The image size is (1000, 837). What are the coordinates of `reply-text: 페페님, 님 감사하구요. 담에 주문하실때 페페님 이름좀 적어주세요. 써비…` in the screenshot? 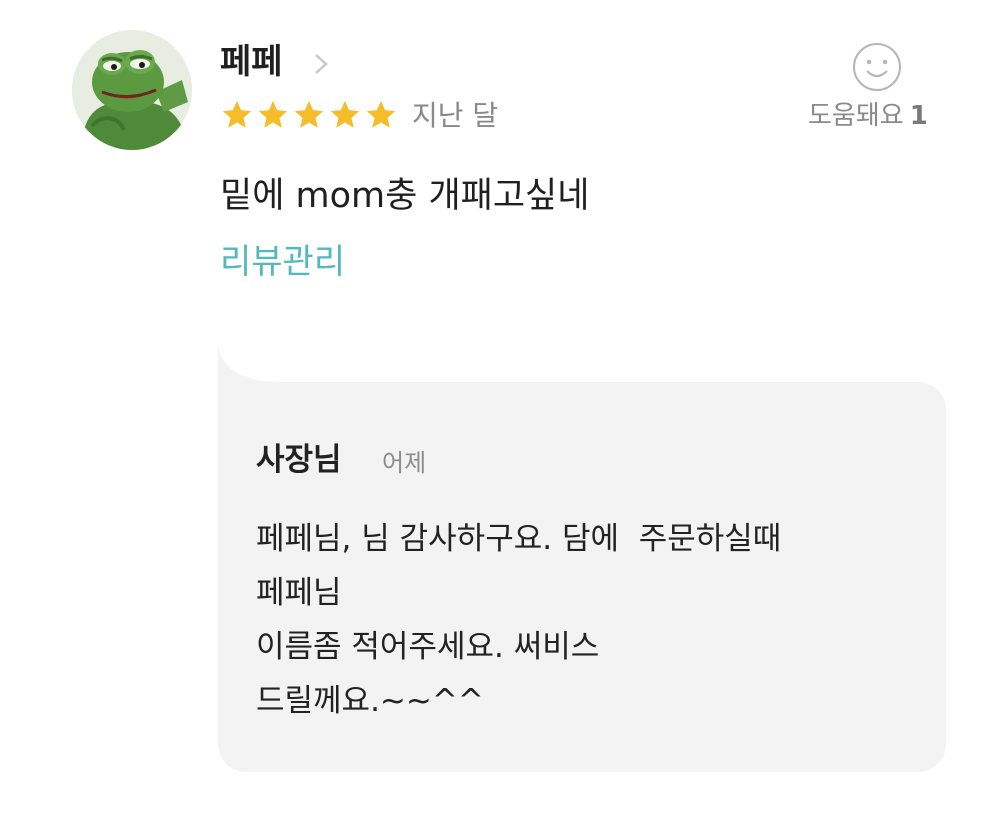 It's located at (518, 620).